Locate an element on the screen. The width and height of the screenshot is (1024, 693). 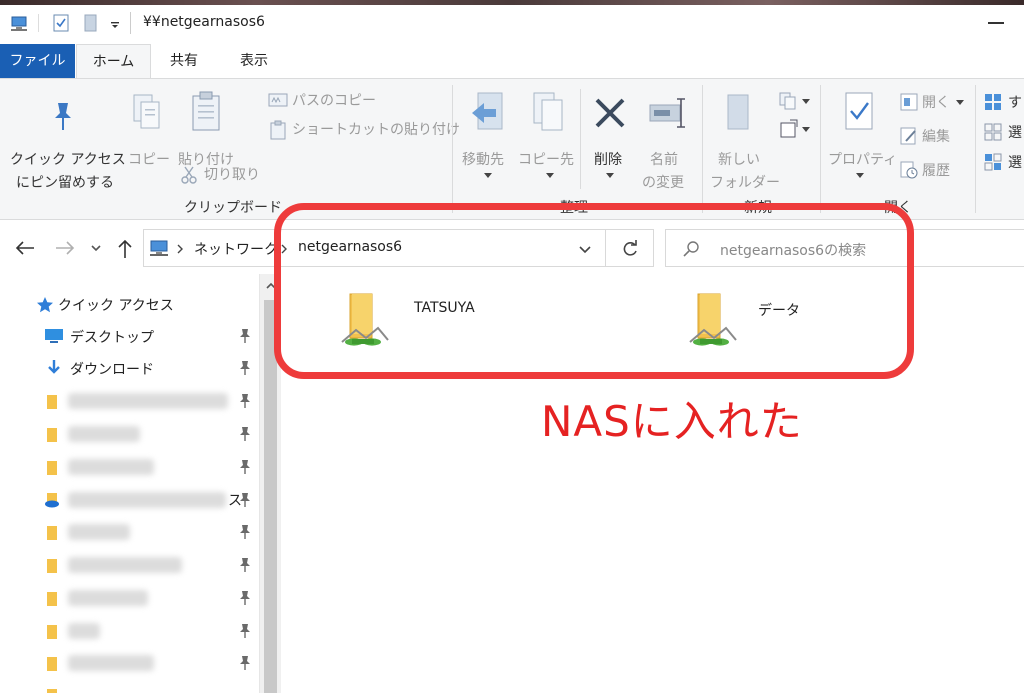
new-folder-button: 新しい フォルダー is located at coordinates (743, 140).